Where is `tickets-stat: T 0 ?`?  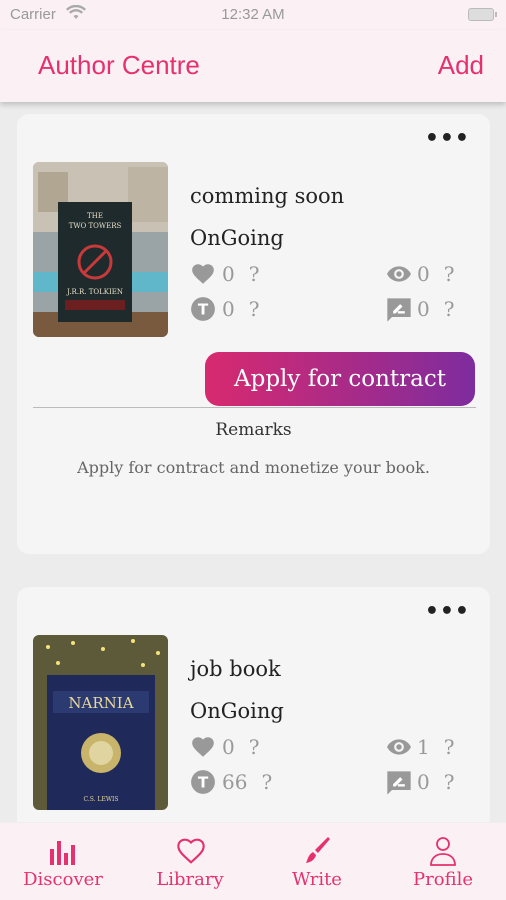 tickets-stat: T 0 ? is located at coordinates (224, 309).